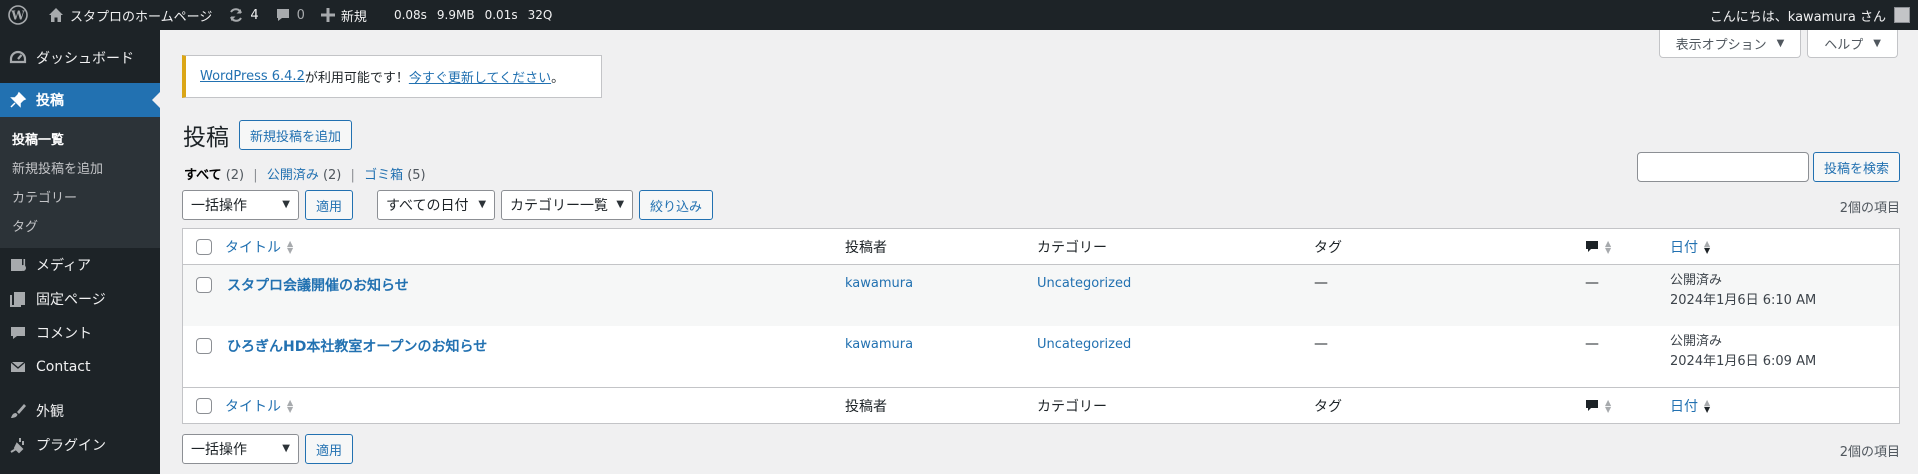 The height and width of the screenshot is (474, 1918). Describe the element at coordinates (1041, 405) in the screenshot. I see `table-footer: タイトル ▲ ▼ 投稿者 カテゴリー タグ ▲ ▼ 日付 ▲ ▼` at that location.